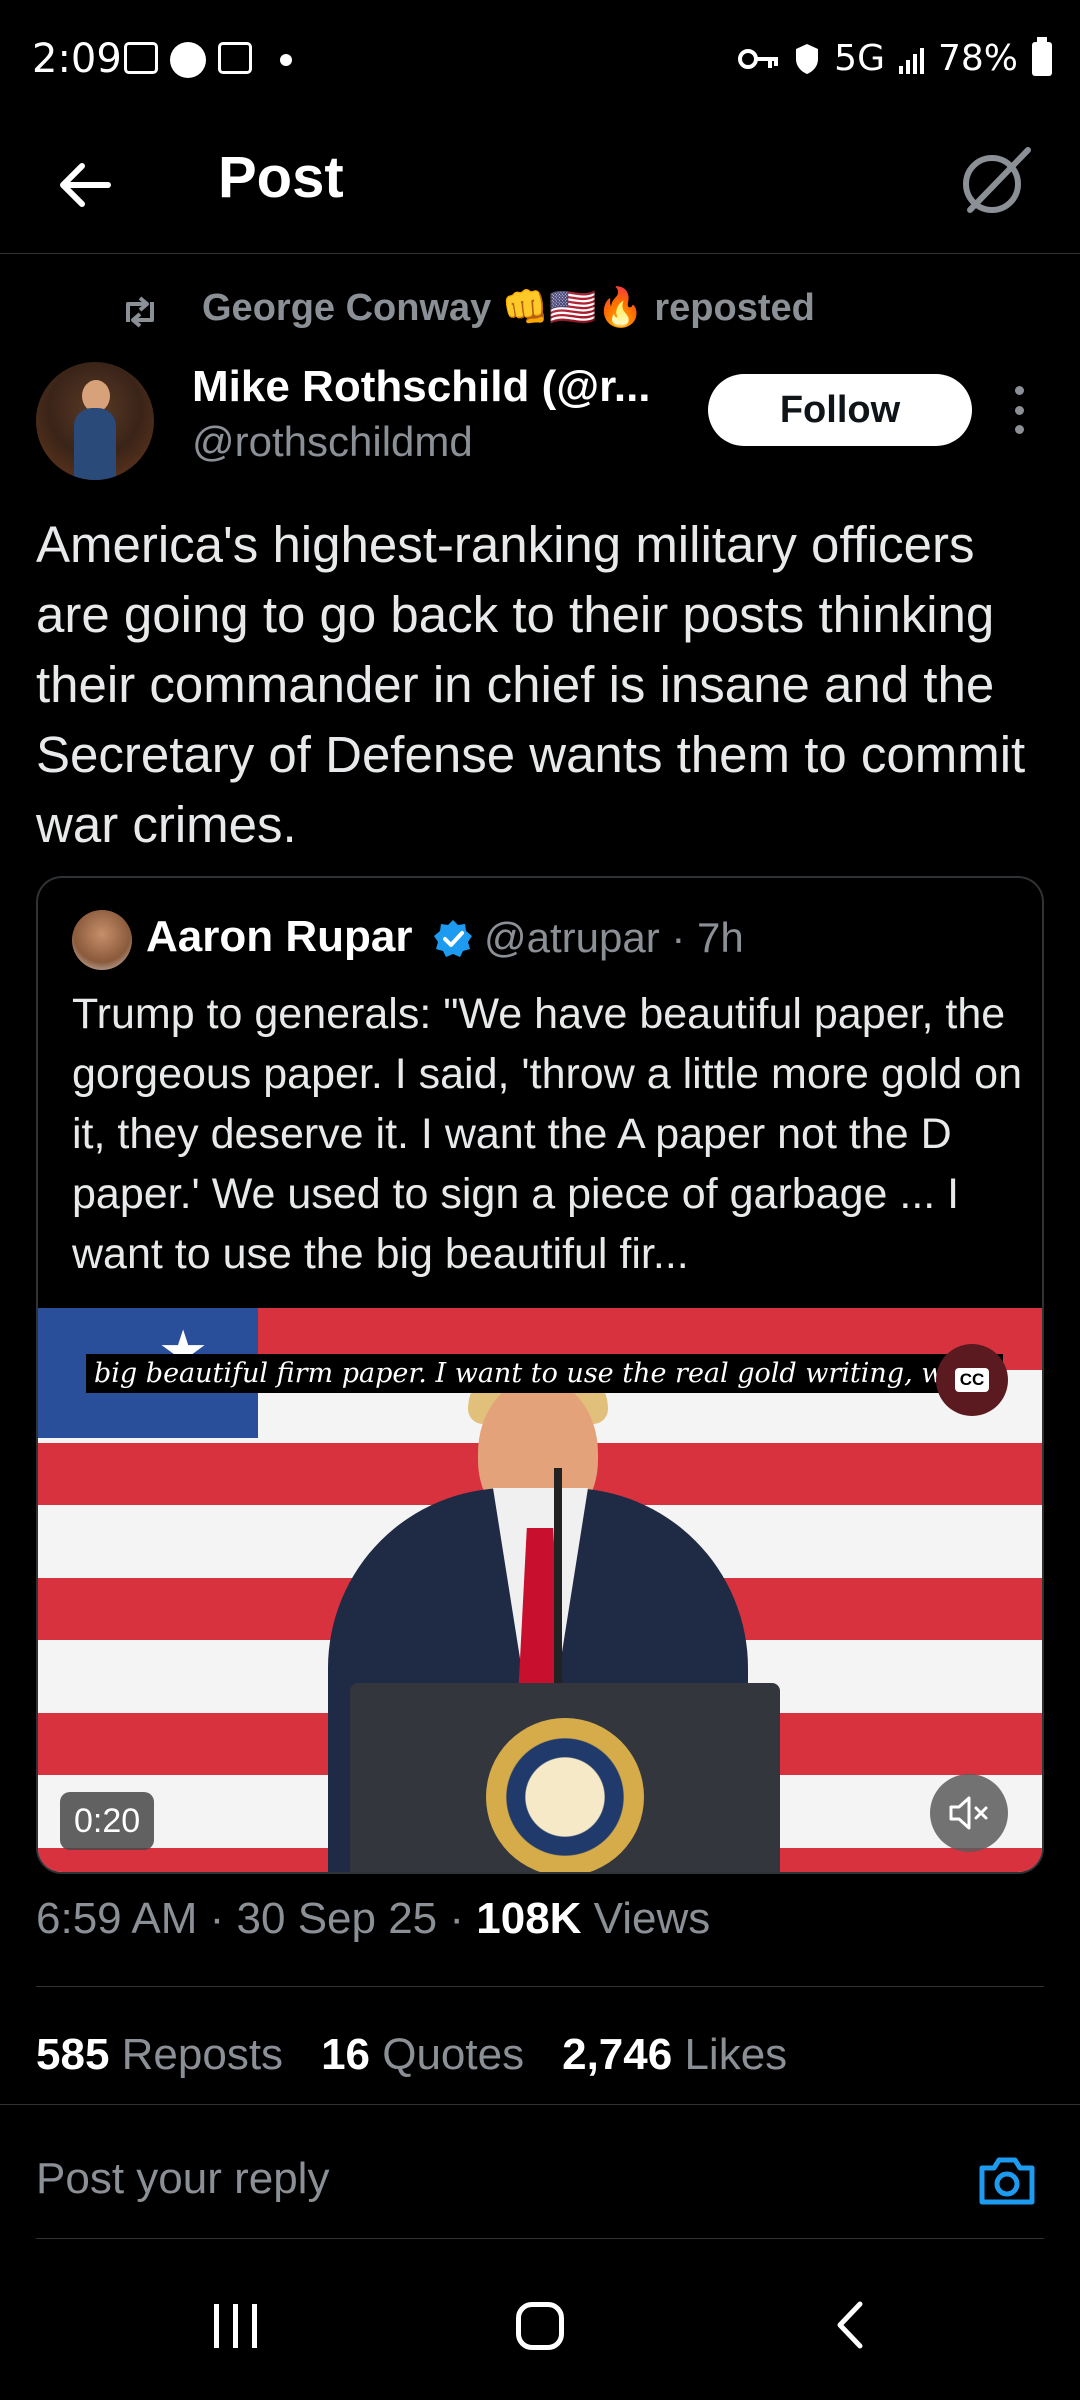 The height and width of the screenshot is (2400, 1080). Describe the element at coordinates (734, 307) in the screenshot. I see `repost-suffix: reposted` at that location.